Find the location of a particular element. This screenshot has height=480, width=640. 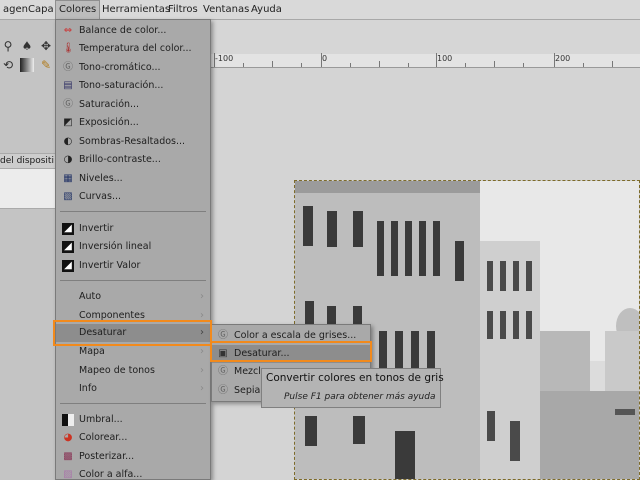

menu-item-mapa: Mapa › is located at coordinates (133, 352).